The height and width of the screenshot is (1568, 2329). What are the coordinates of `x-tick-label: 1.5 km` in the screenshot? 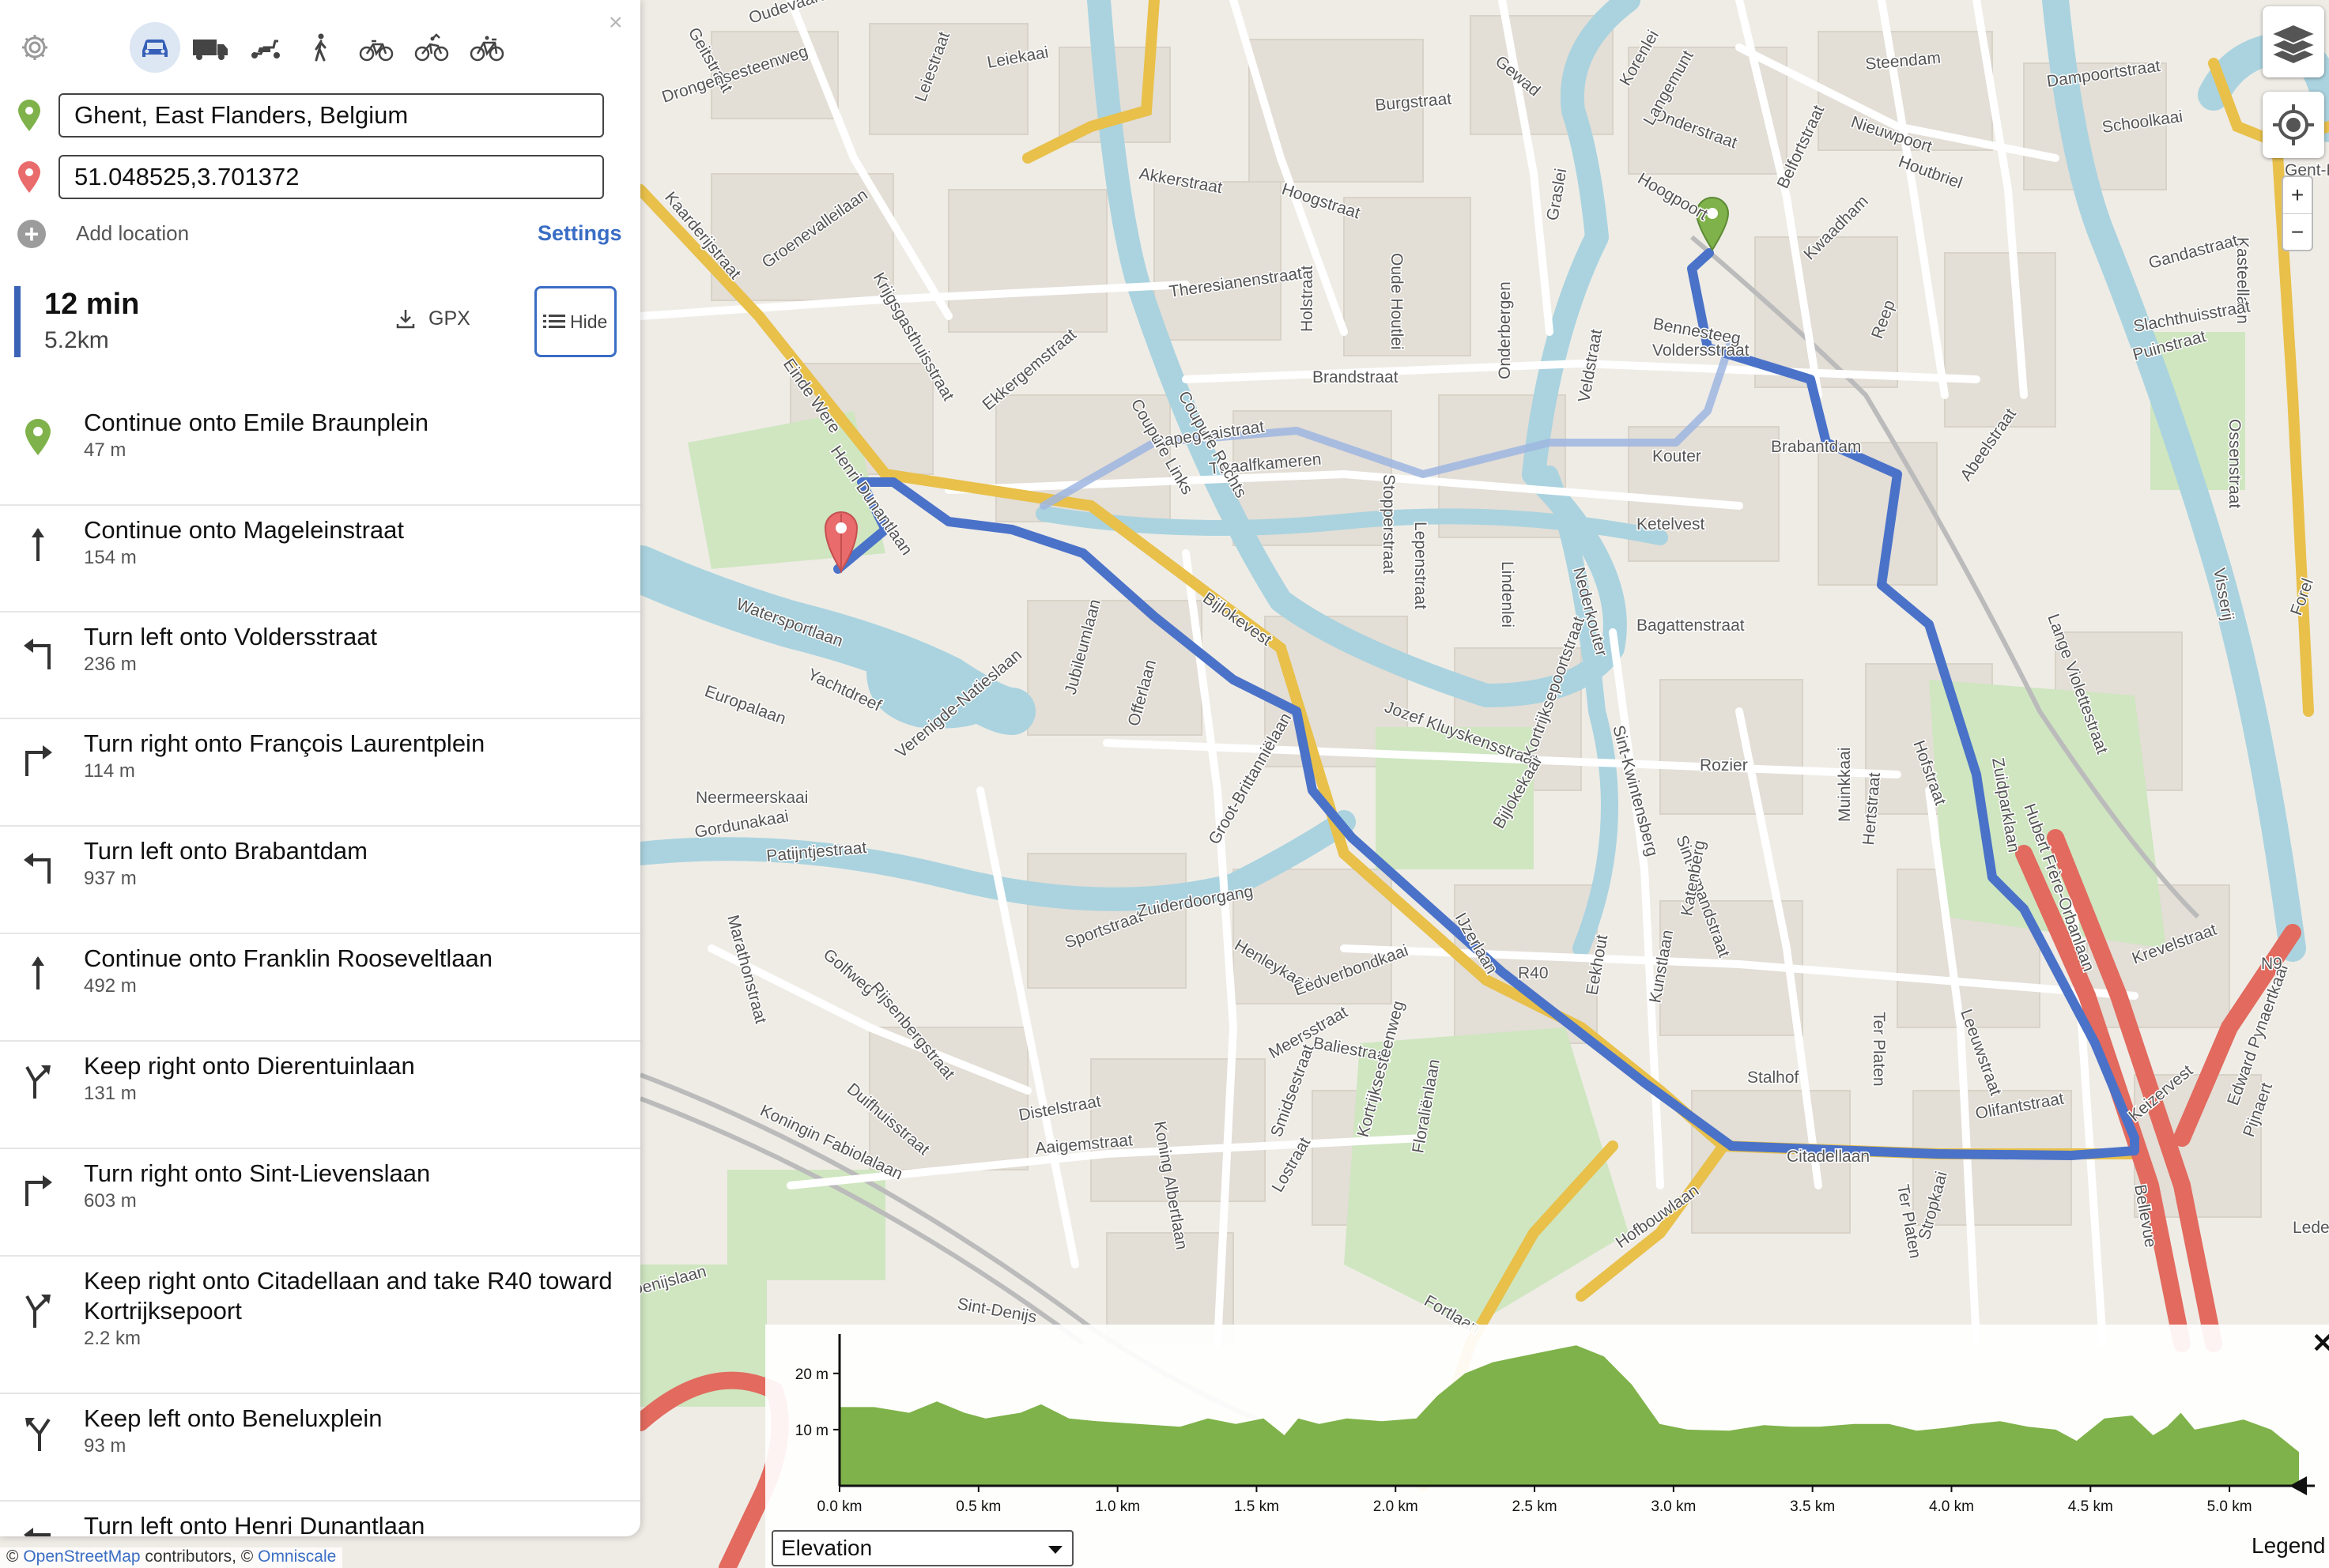 It's located at (1256, 1506).